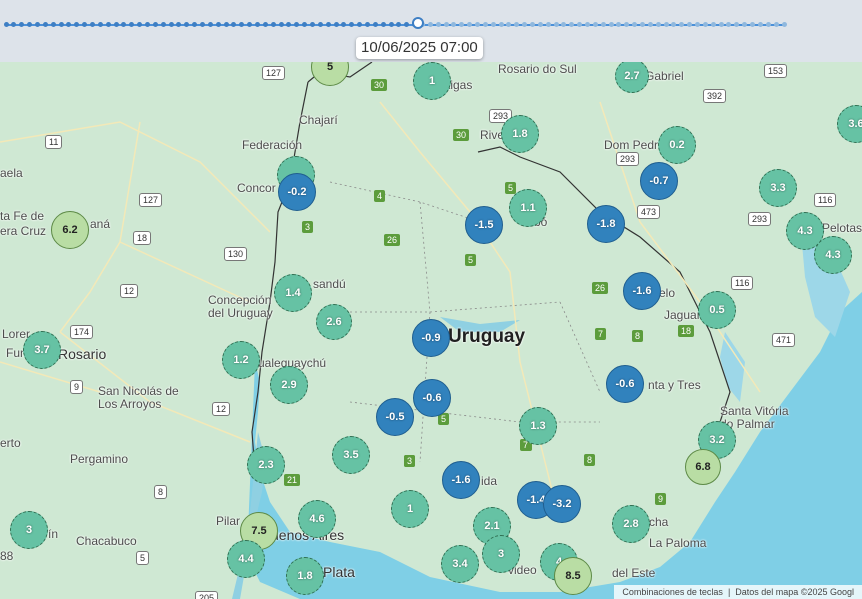 The height and width of the screenshot is (599, 862). Describe the element at coordinates (70, 230) in the screenshot. I see `temperature-marker: 6.2` at that location.